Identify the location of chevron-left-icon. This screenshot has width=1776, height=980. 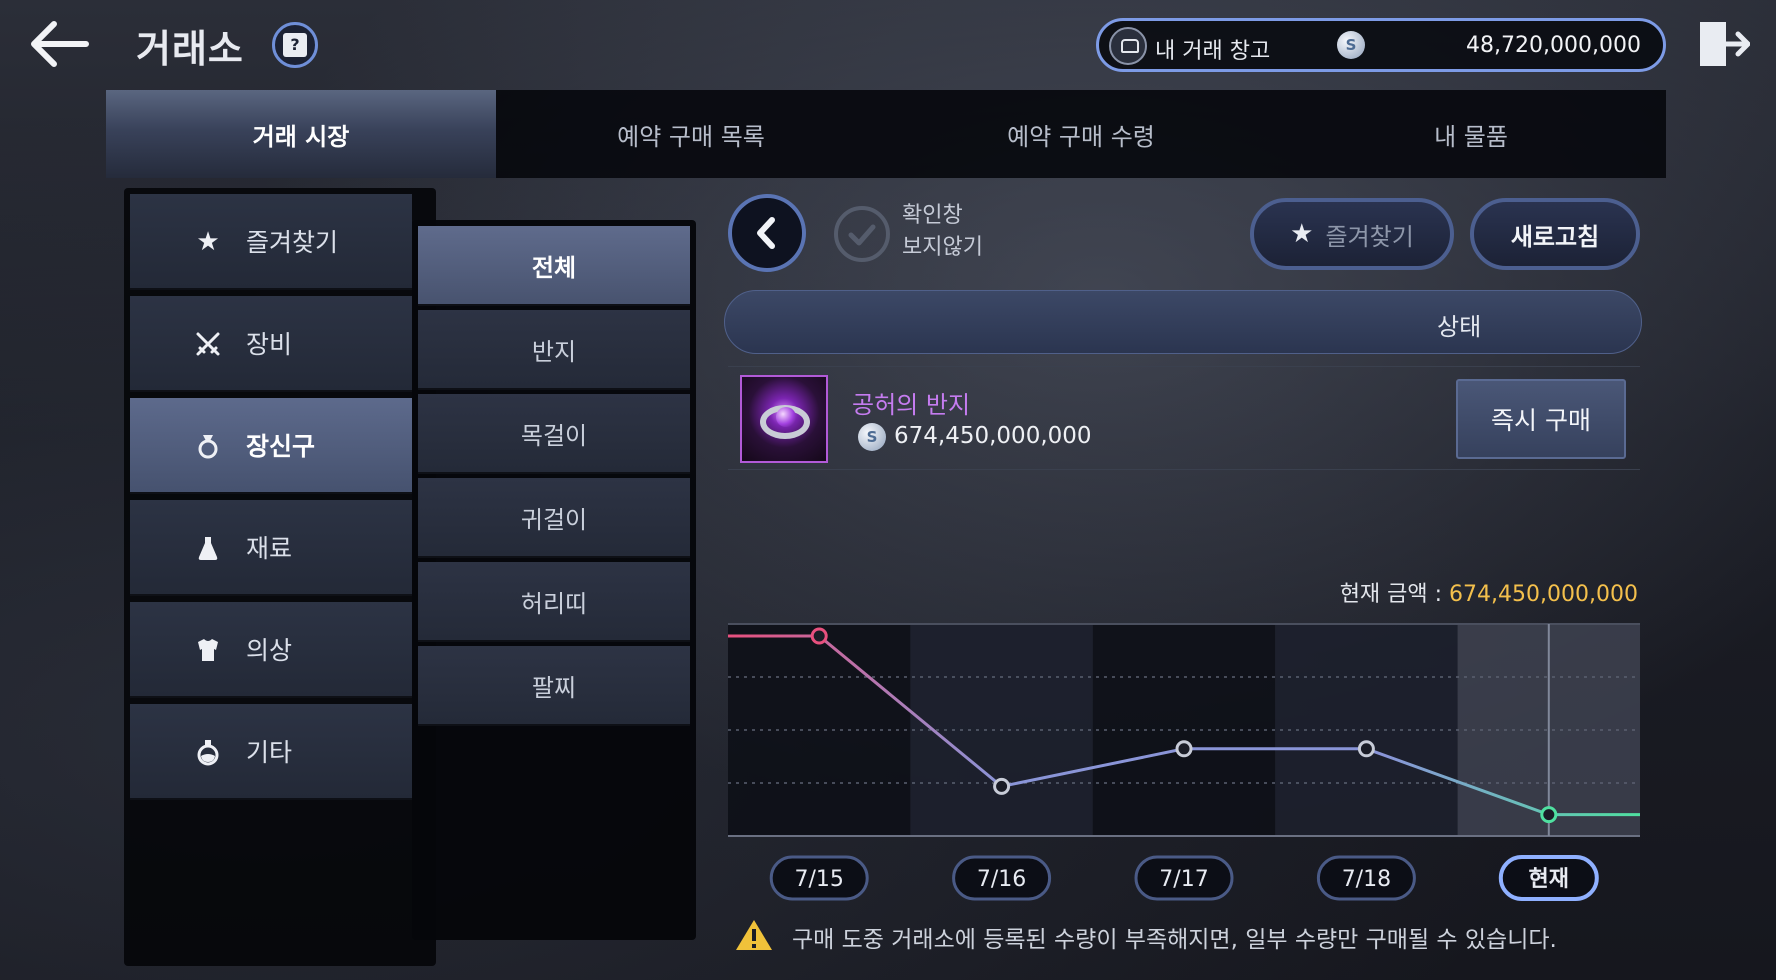
(766, 233).